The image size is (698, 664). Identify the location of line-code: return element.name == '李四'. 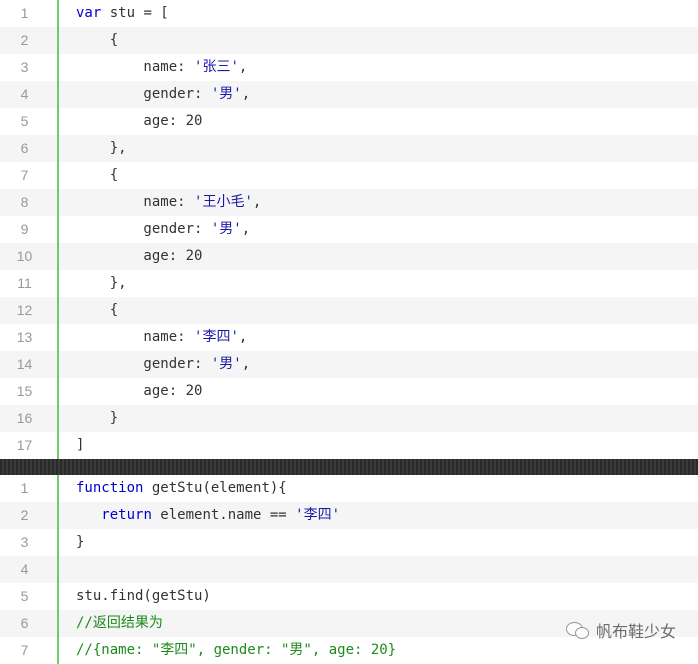
(378, 515).